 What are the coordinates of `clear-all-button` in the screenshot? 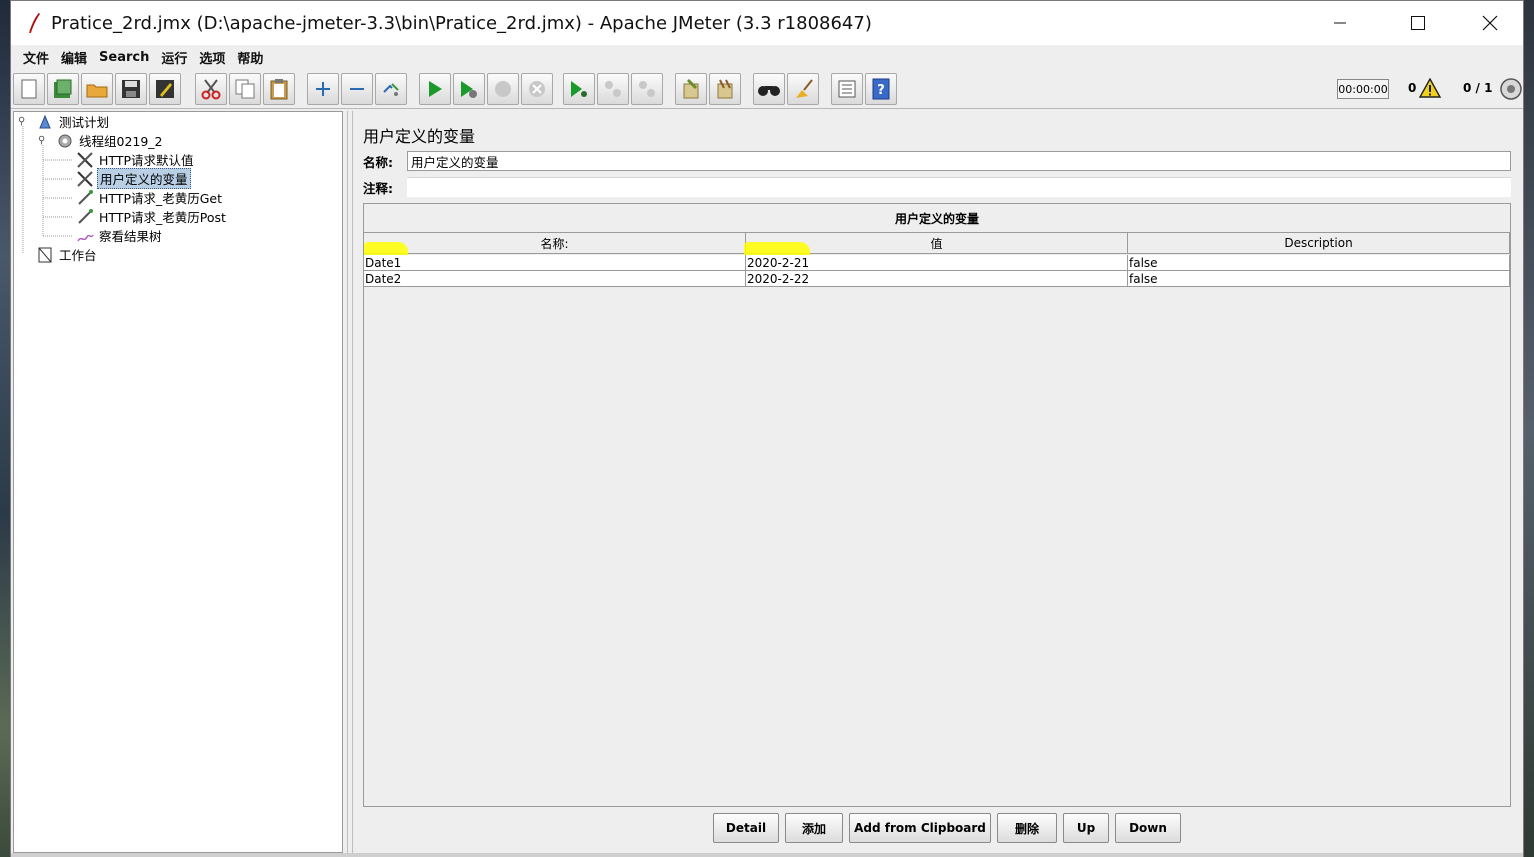 It's located at (725, 89).